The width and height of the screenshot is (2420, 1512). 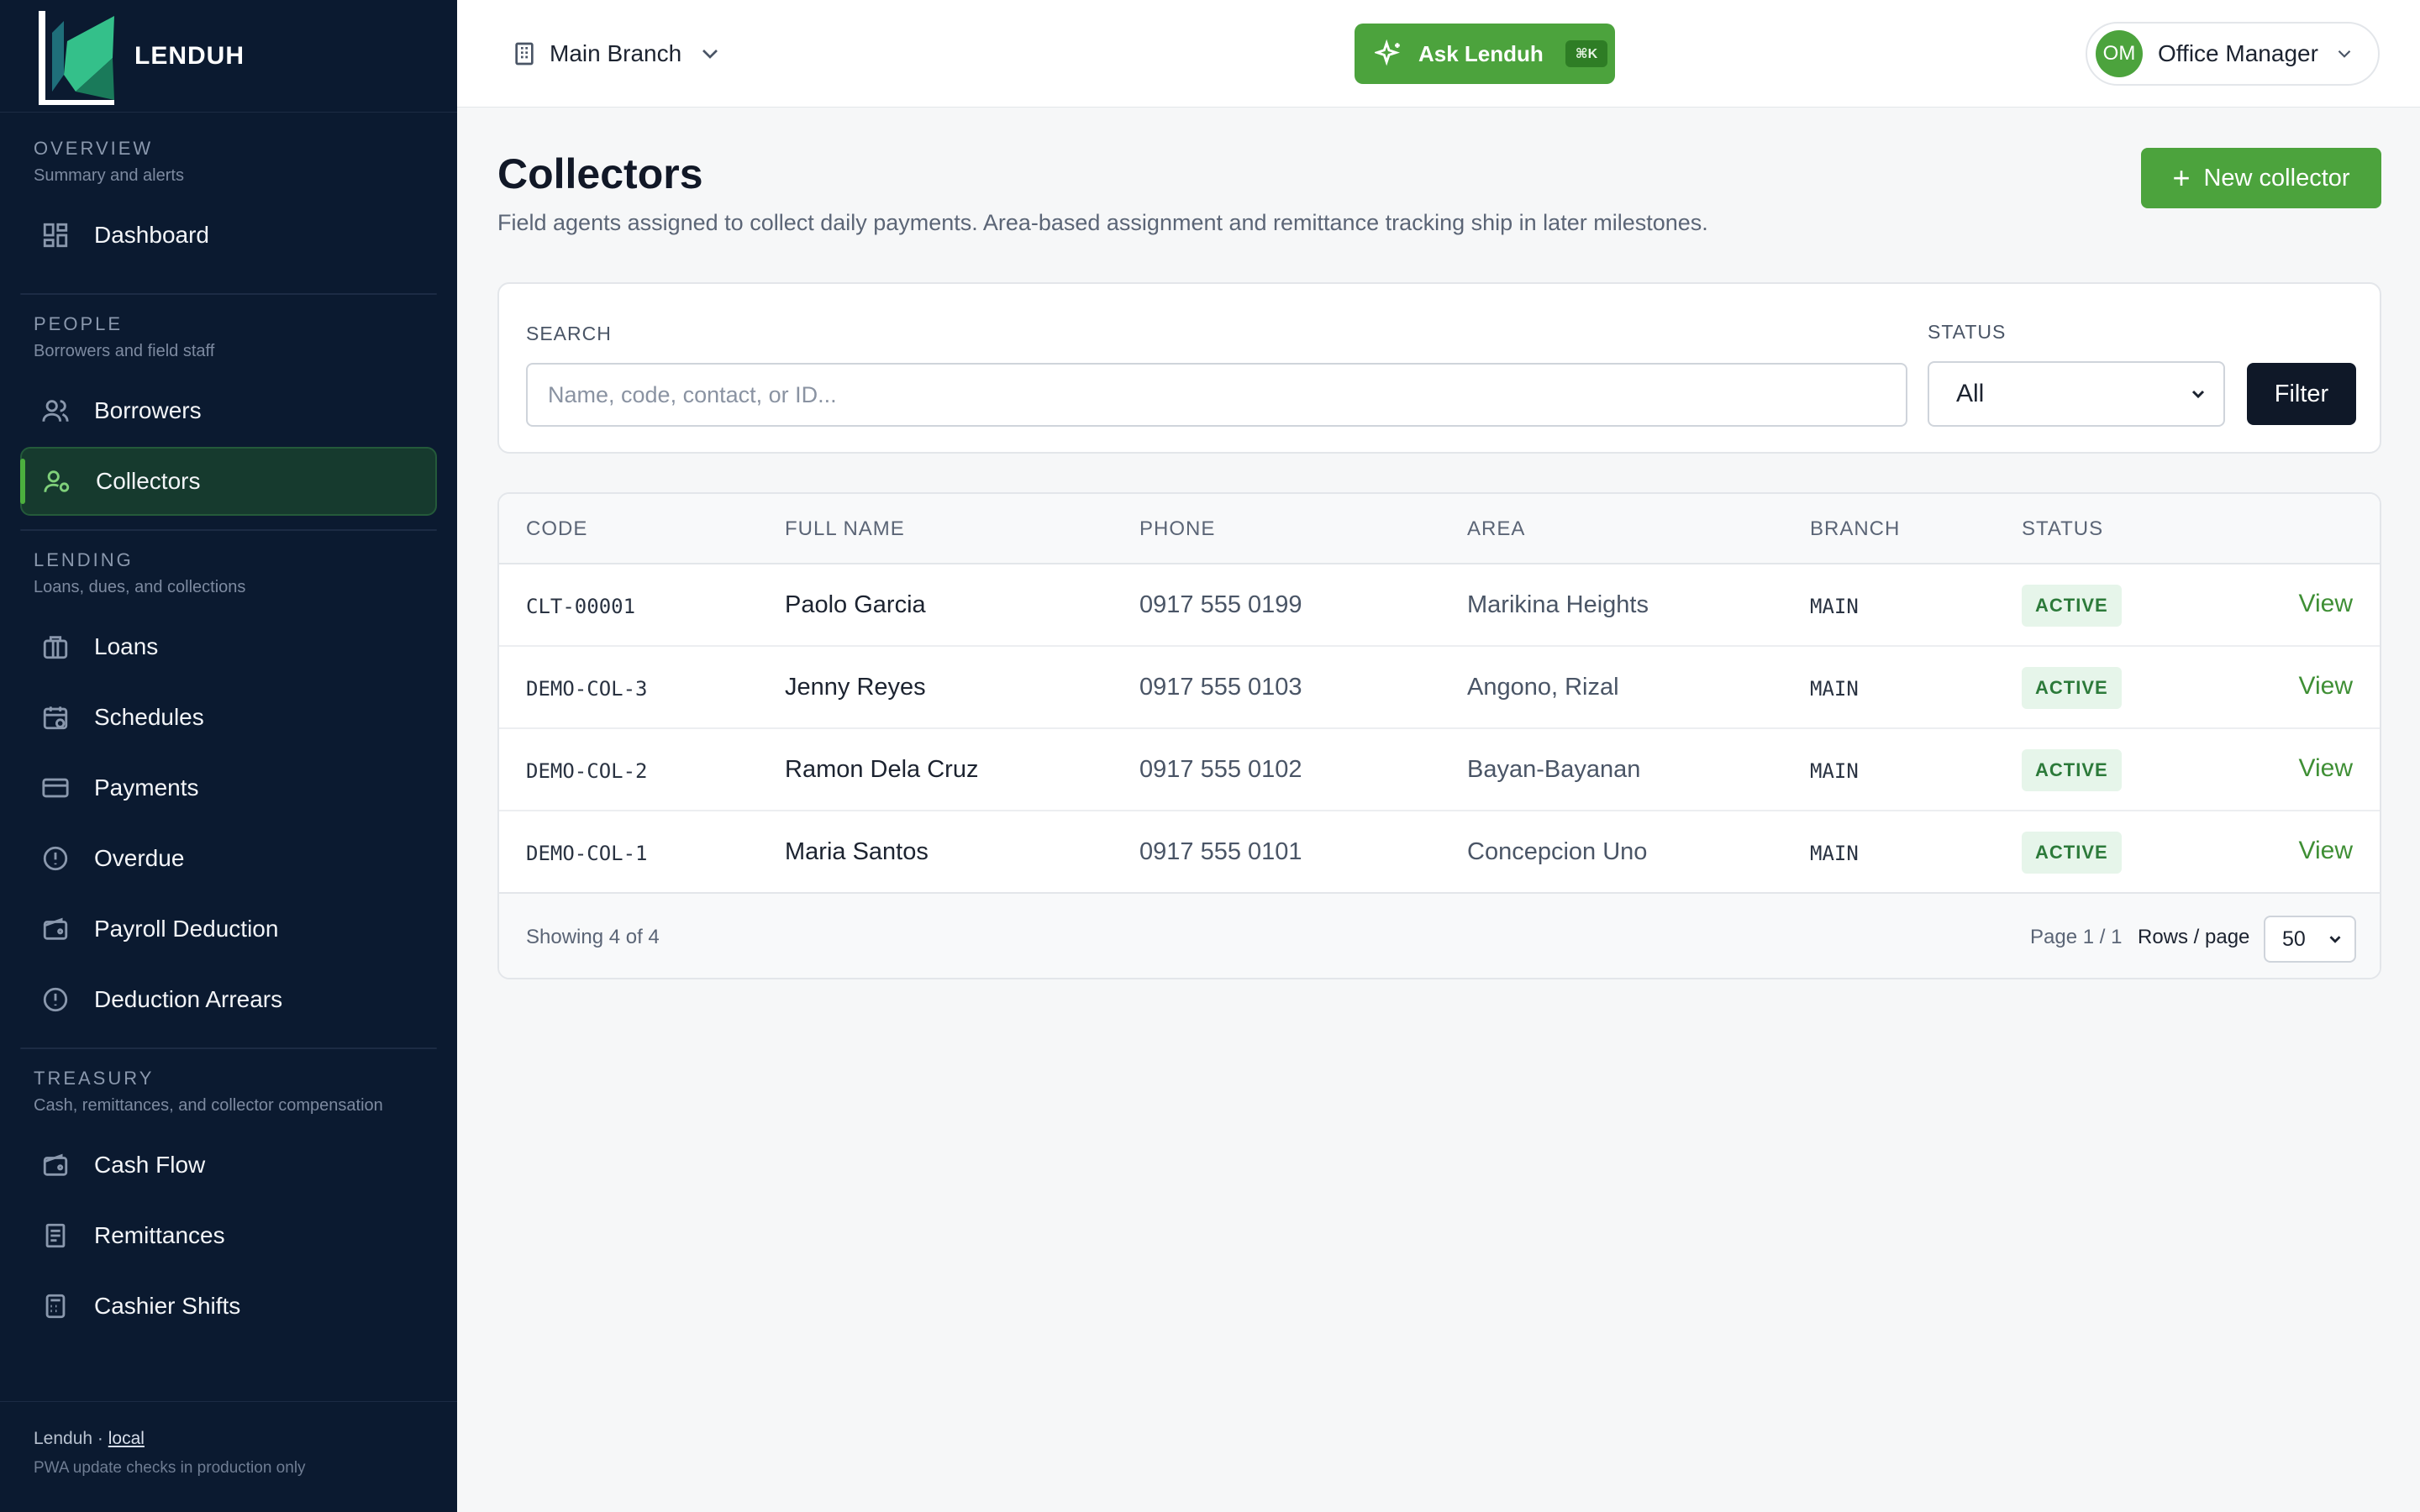 I want to click on showing-count: Showing 4 of 4, so click(x=593, y=937).